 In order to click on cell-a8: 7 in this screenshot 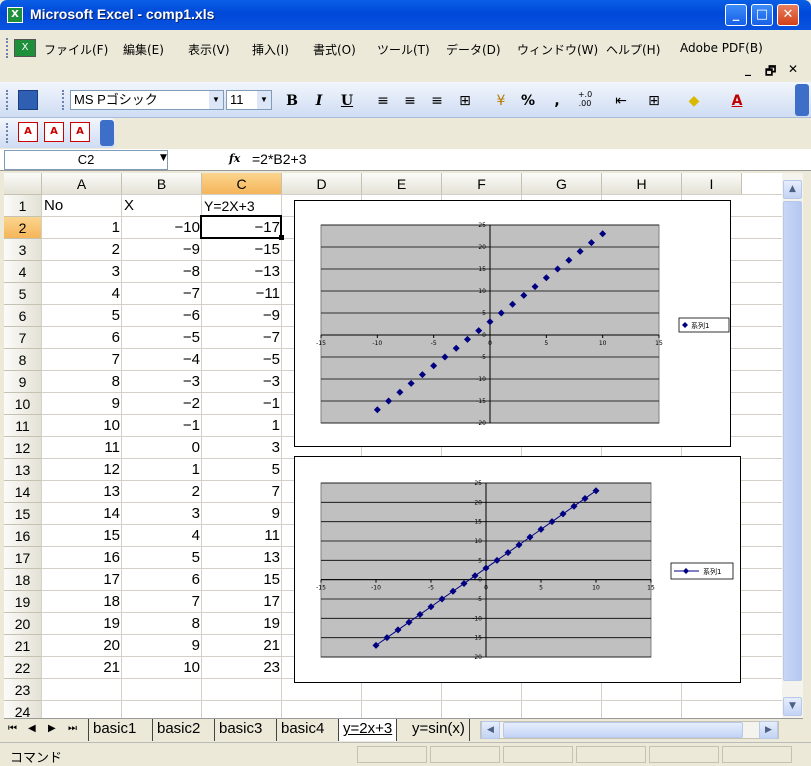, I will do `click(82, 360)`.